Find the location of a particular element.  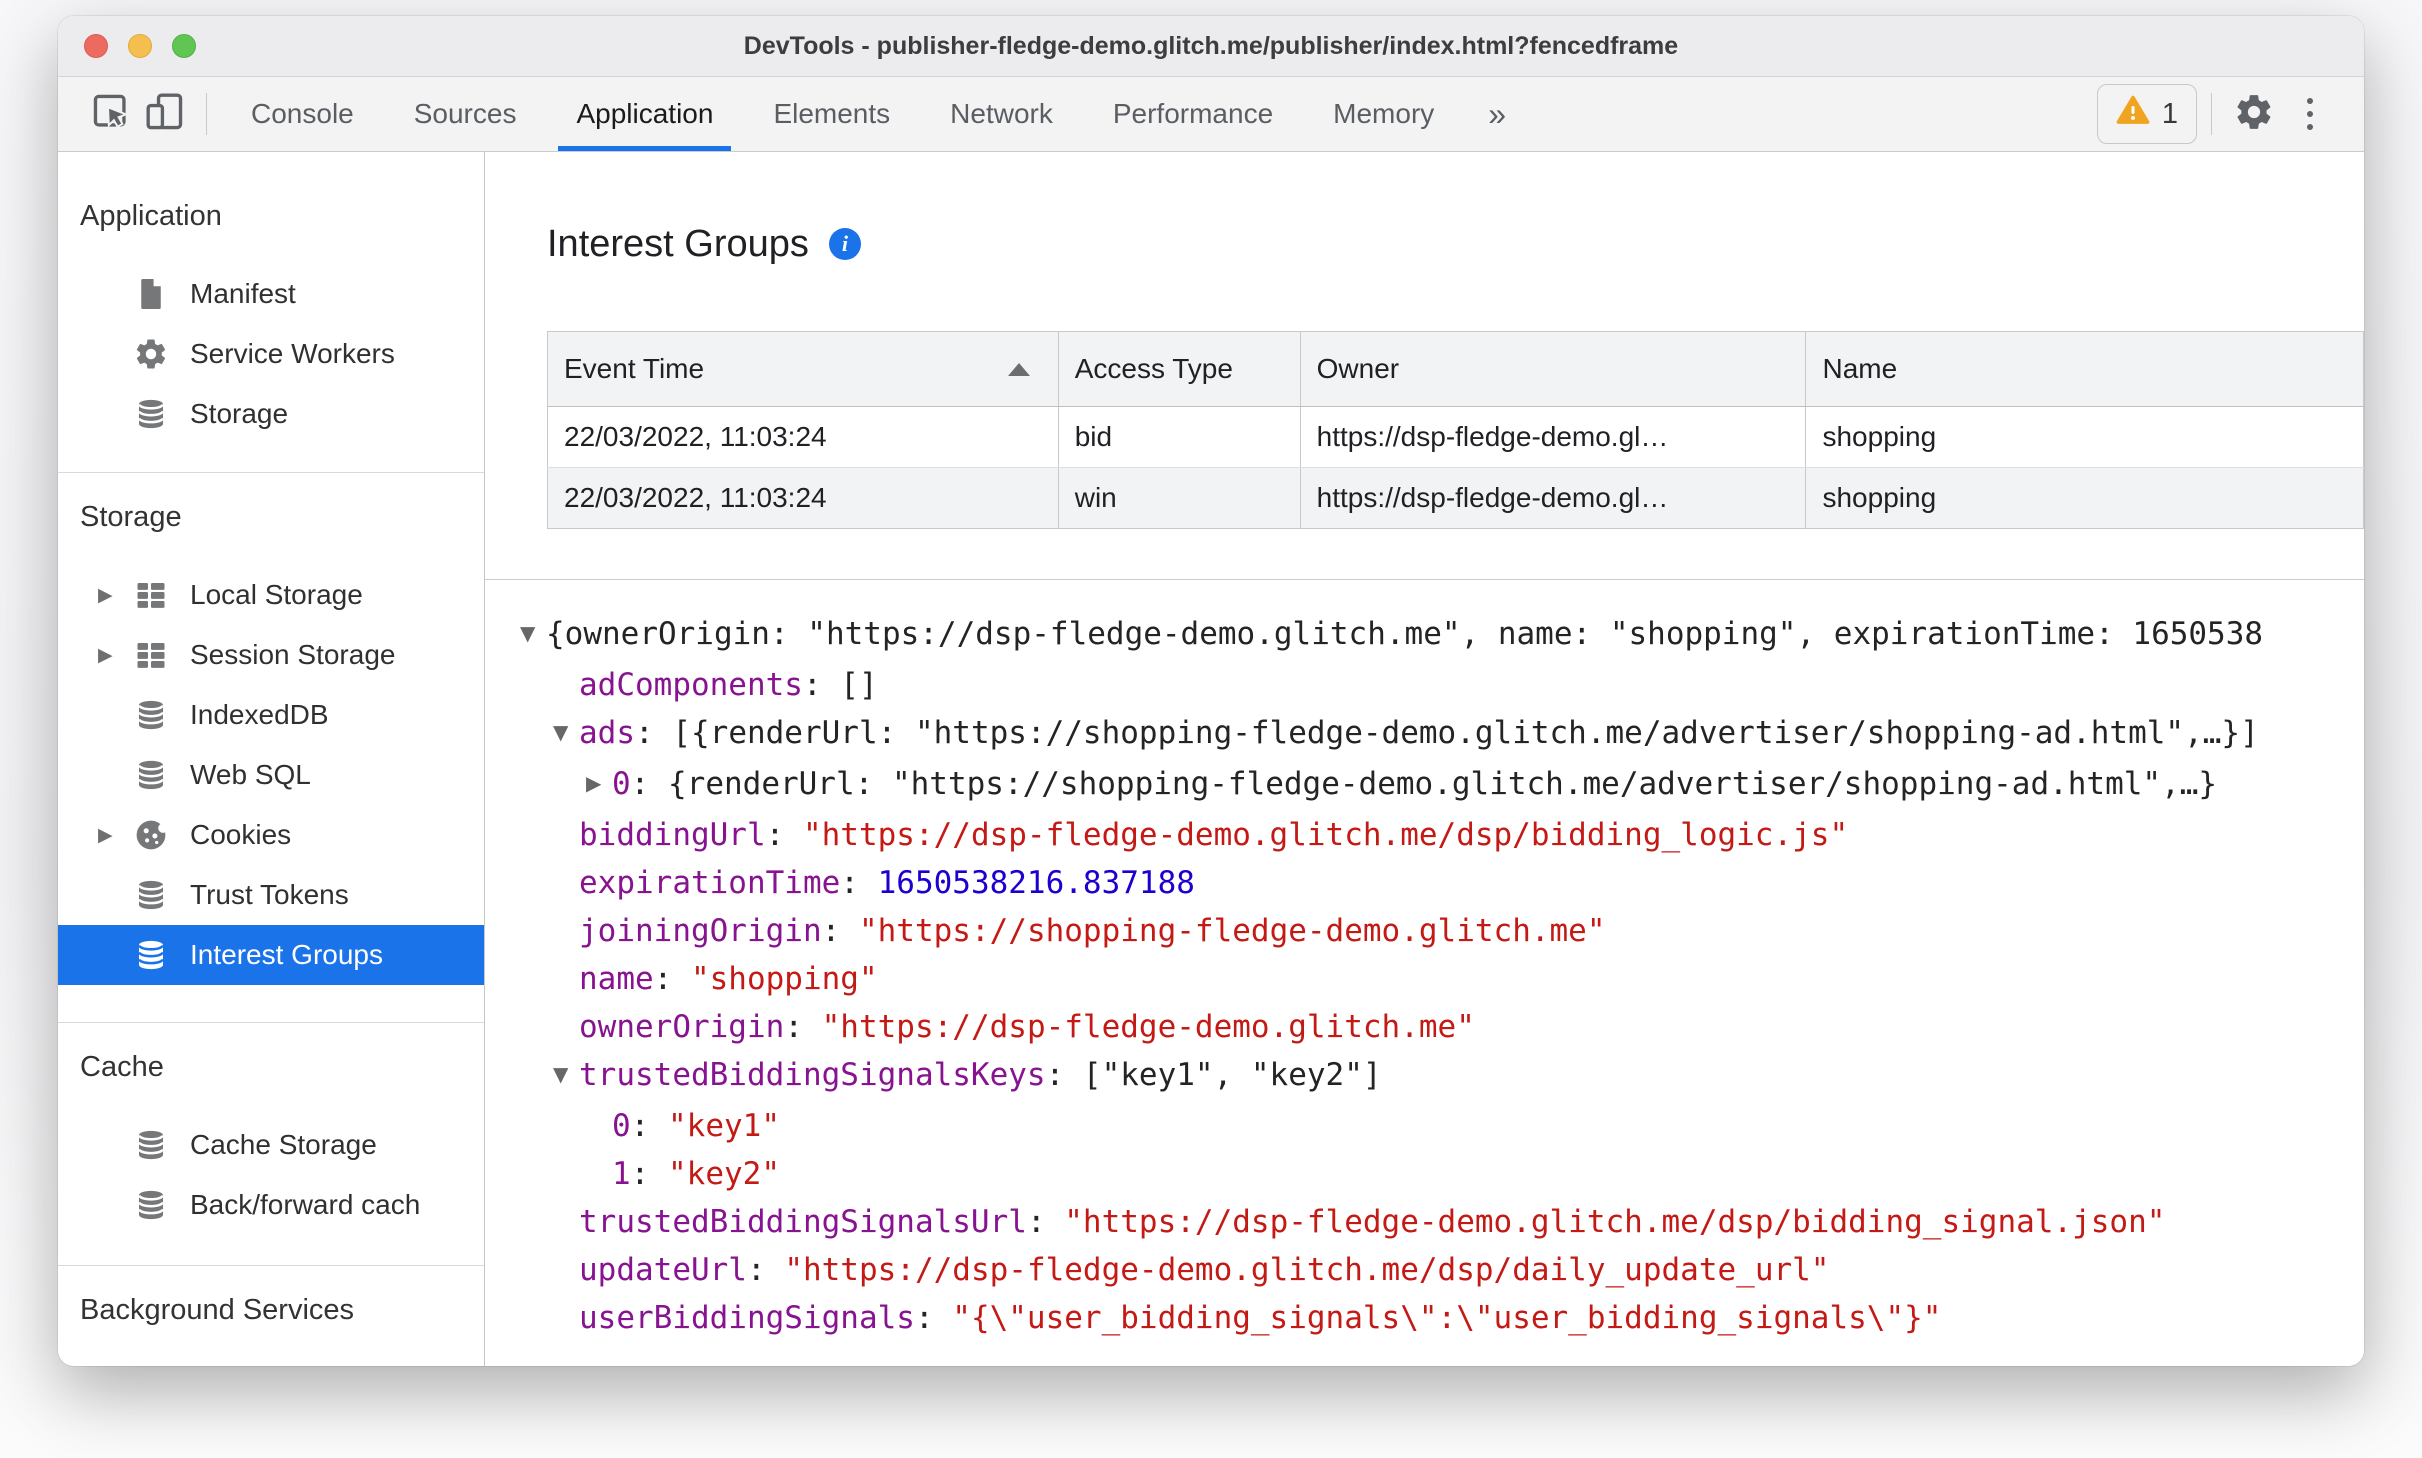

tab-memory: Memory is located at coordinates (1383, 114).